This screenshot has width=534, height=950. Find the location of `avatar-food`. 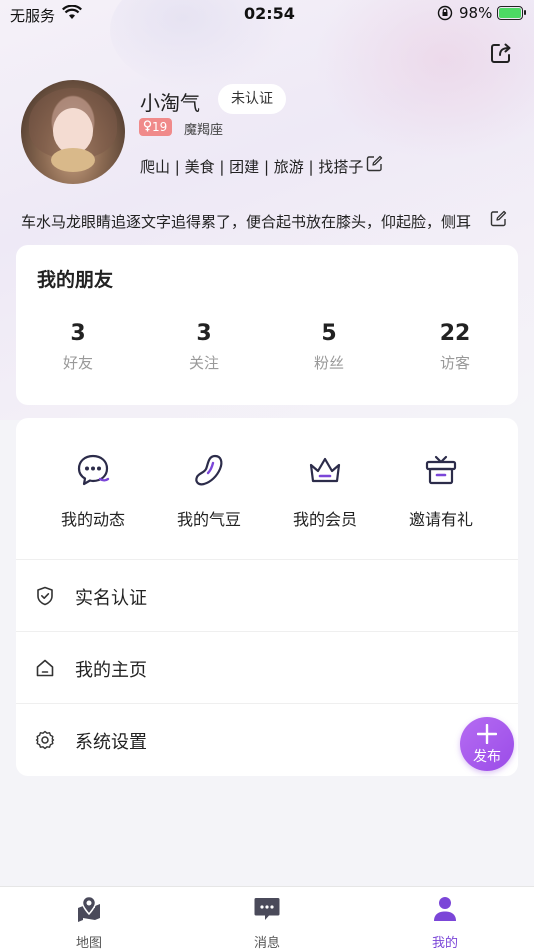

avatar-food is located at coordinates (73, 160).